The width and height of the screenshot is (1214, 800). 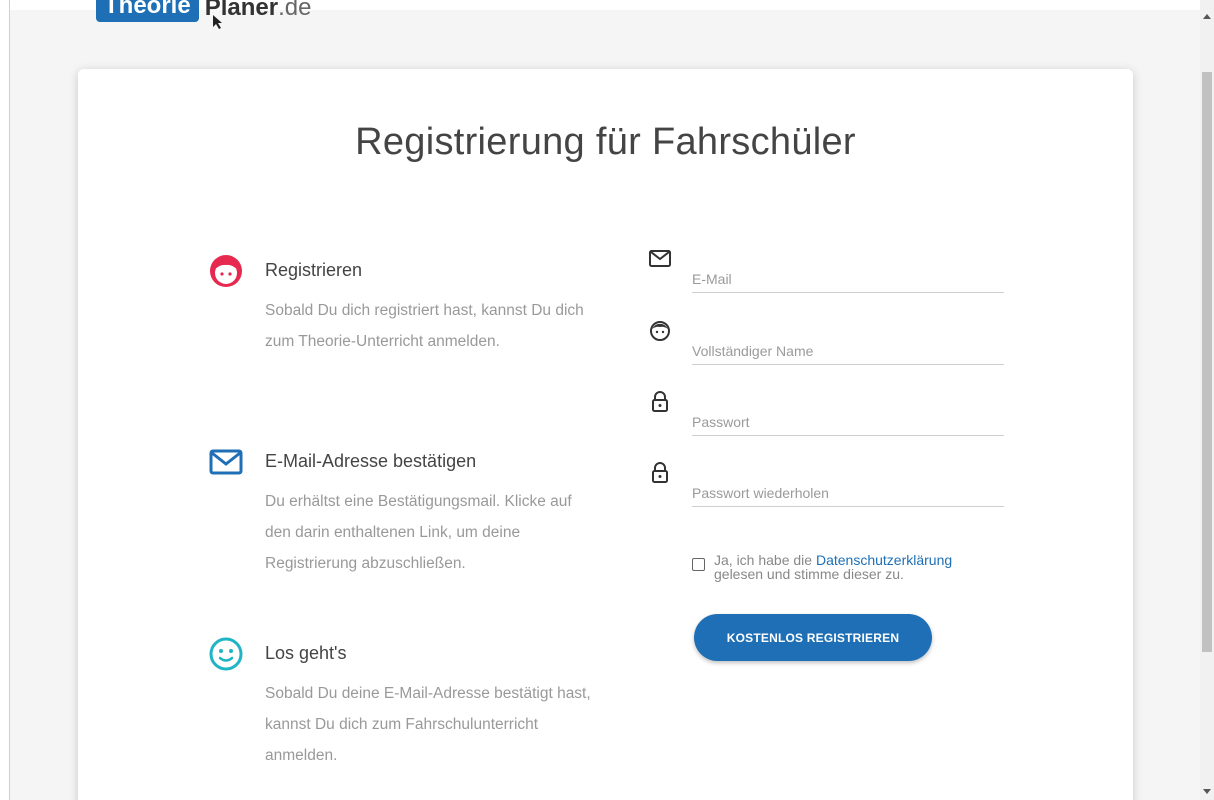 I want to click on site-logo: Theorie Planer.de, so click(x=203, y=11).